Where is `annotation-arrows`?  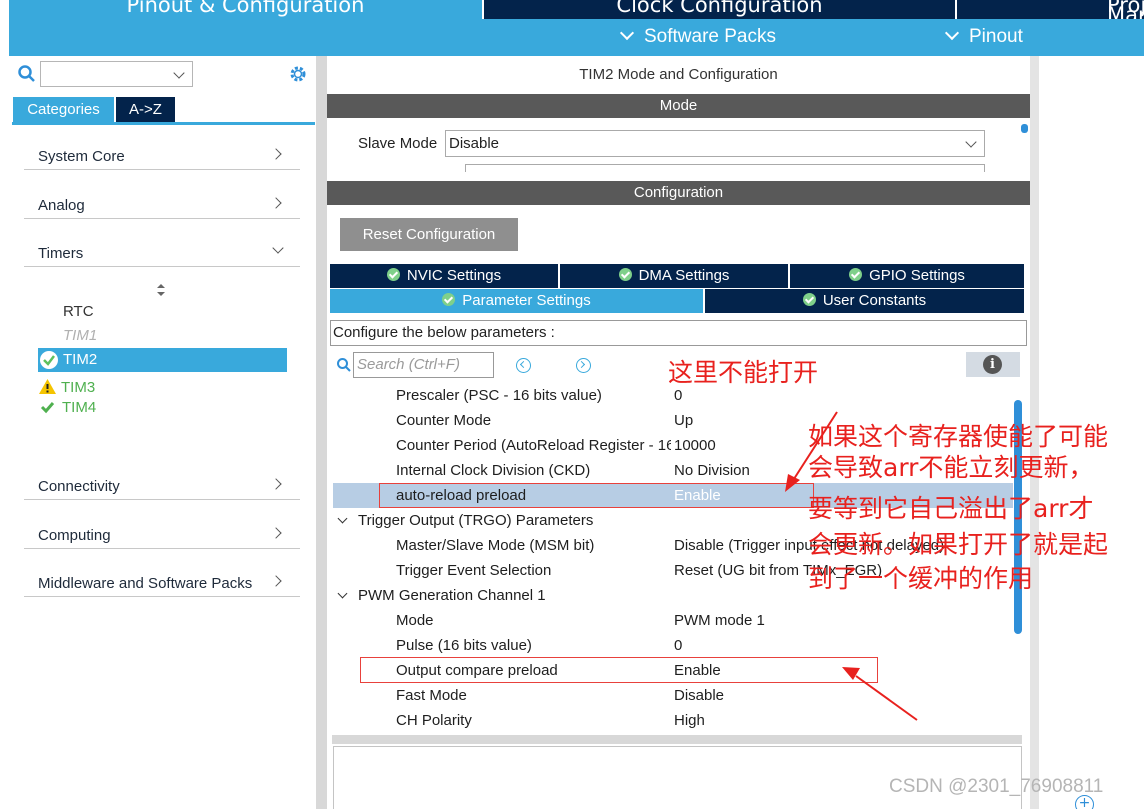 annotation-arrows is located at coordinates (851, 566).